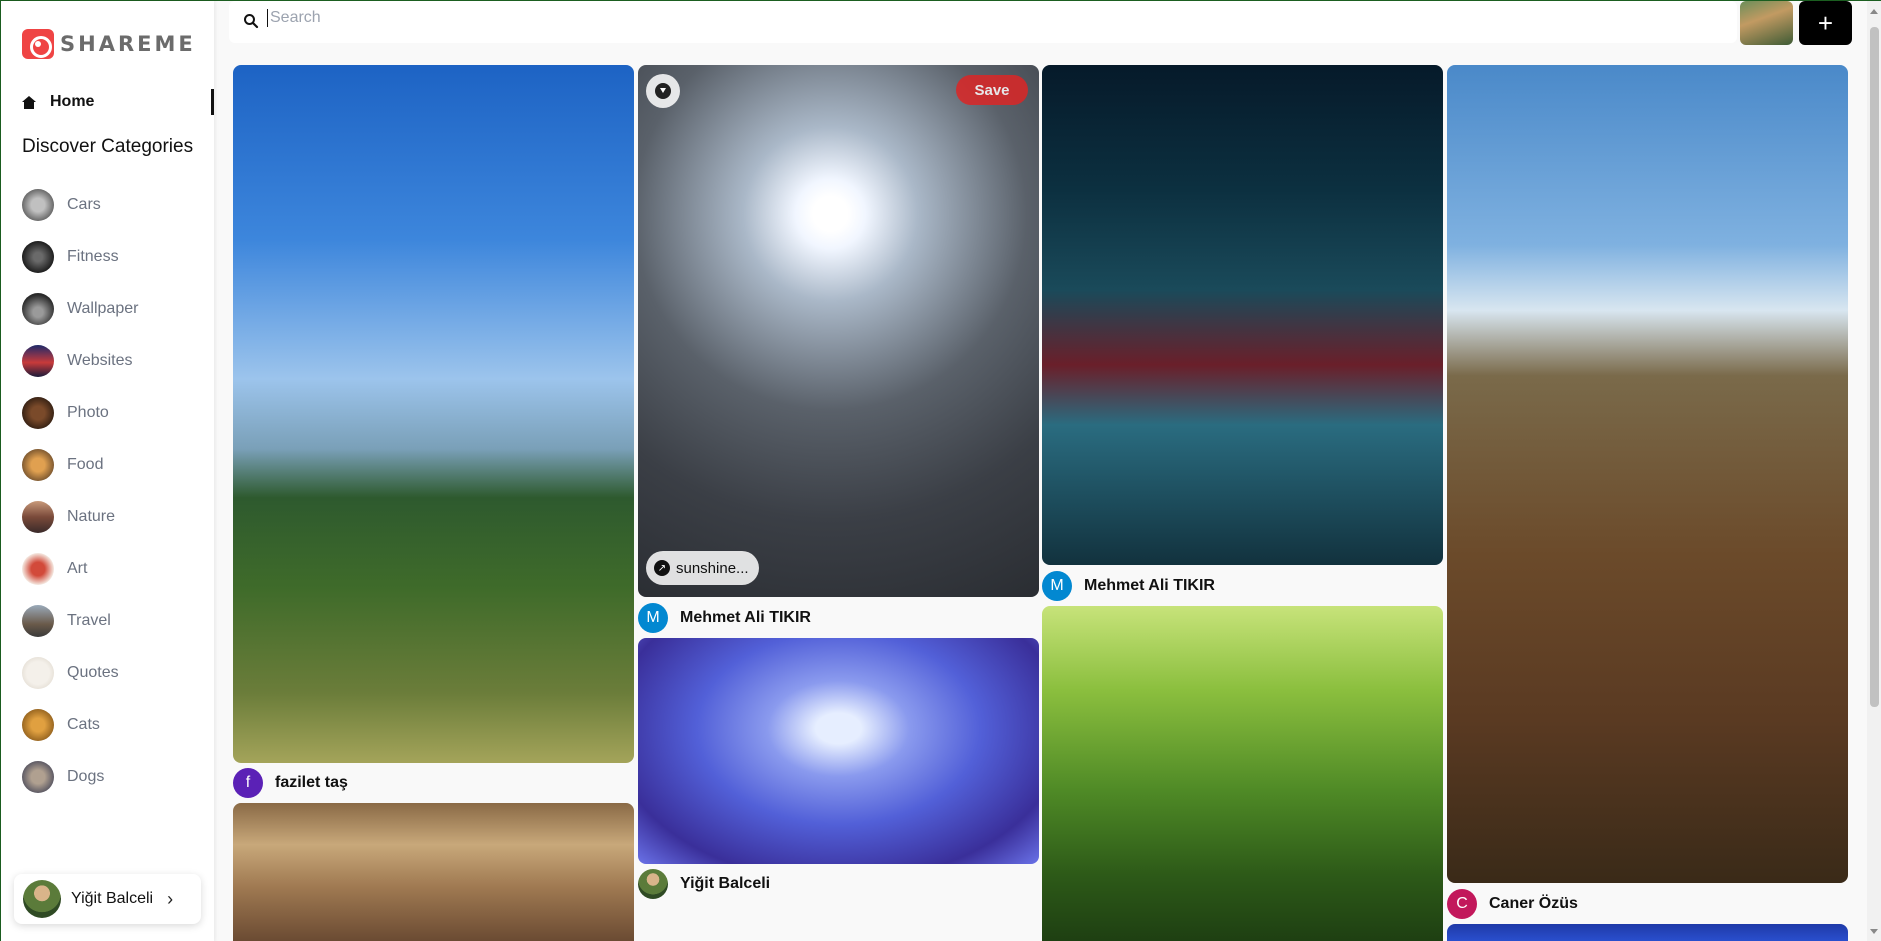 The height and width of the screenshot is (941, 1881). I want to click on create-pin-button: +, so click(1825, 23).